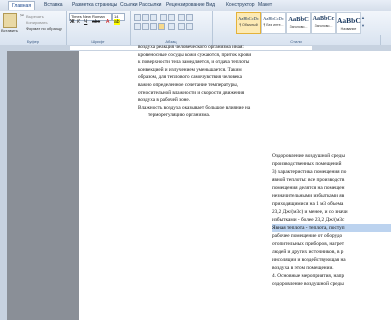  What do you see at coordinates (37, 22) in the screenshot?
I see `copy-button: Копировать` at bounding box center [37, 22].